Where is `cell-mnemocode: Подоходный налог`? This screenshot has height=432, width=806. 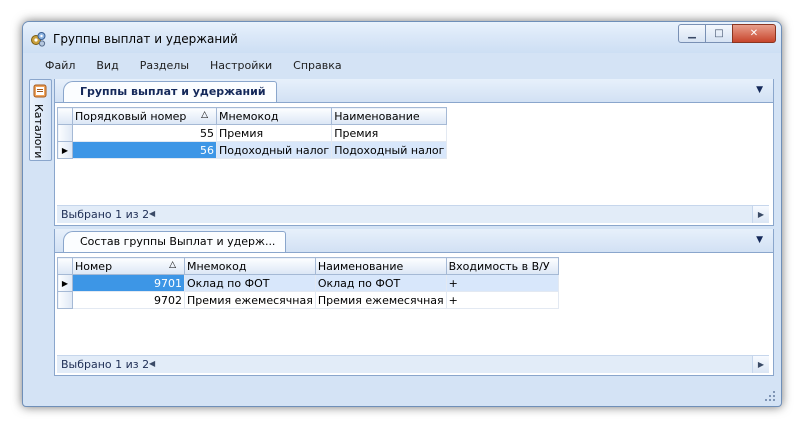
cell-mnemocode: Подоходный налог is located at coordinates (274, 150).